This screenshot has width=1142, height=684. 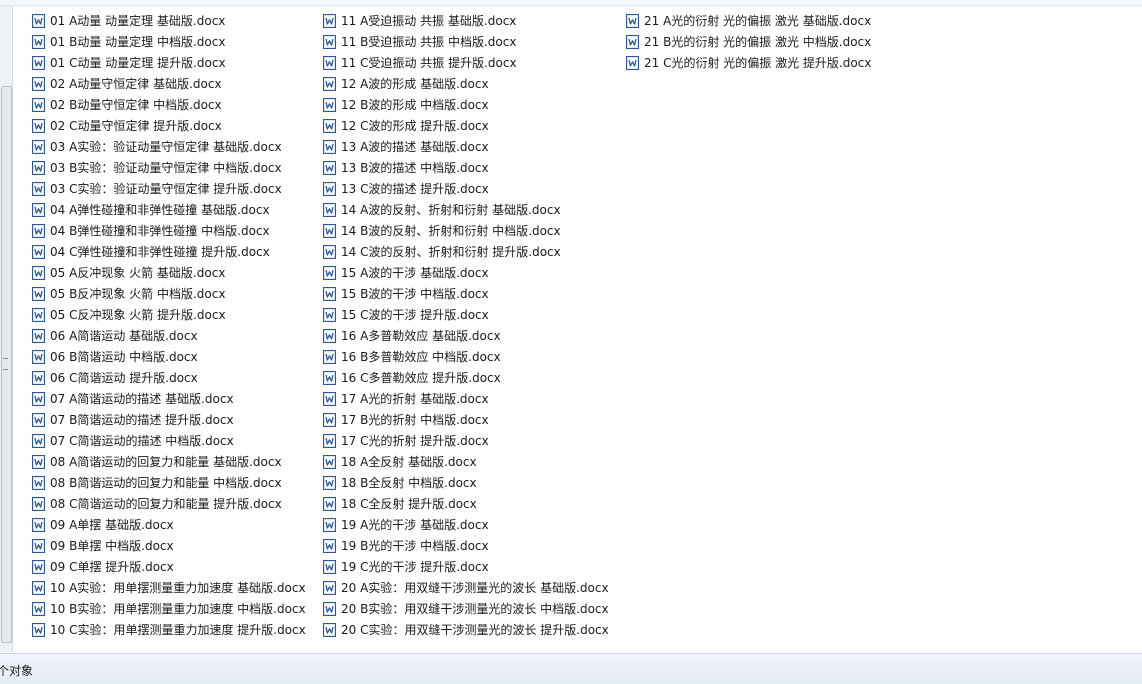 I want to click on file-name: 07 A简谐运动的描述 基础版.docx, so click(x=142, y=399).